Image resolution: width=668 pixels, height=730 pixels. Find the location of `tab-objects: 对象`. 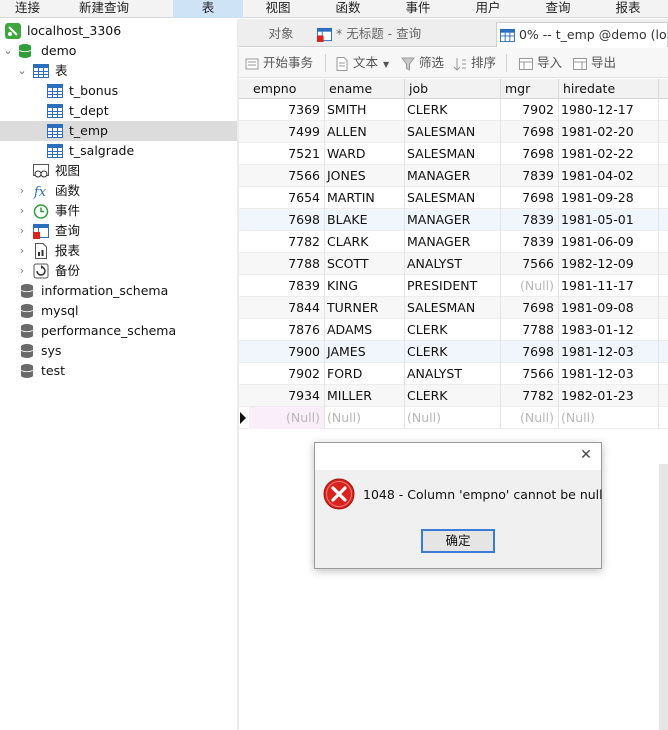

tab-objects: 对象 is located at coordinates (281, 34).